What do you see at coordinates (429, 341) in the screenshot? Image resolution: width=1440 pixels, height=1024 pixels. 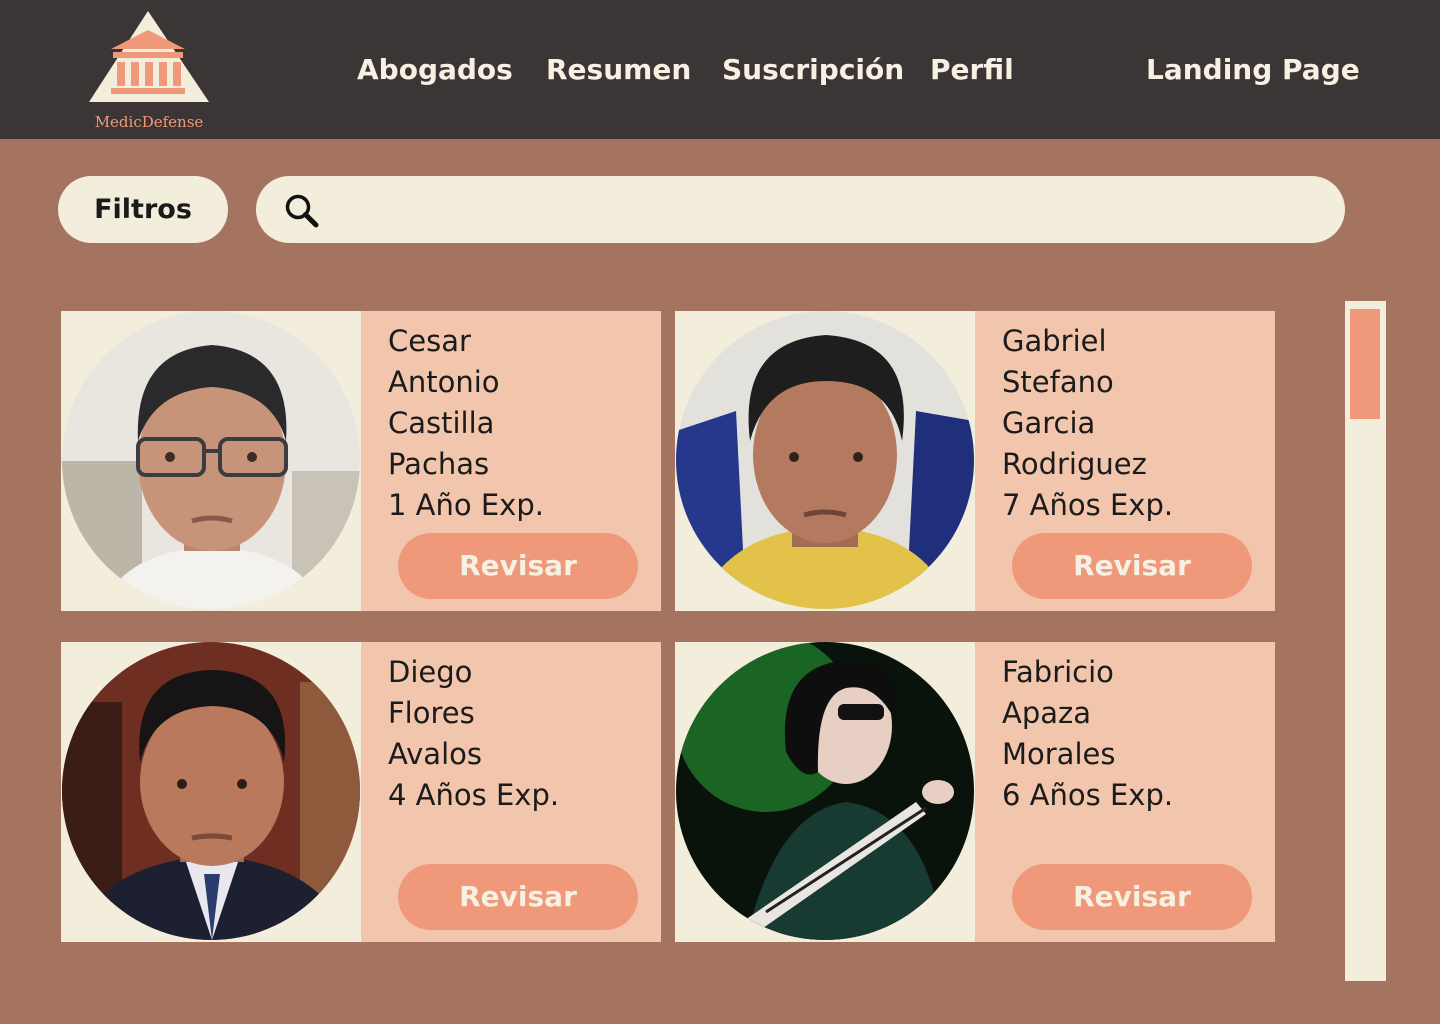 I see `lawyer-name-line: Cesar` at bounding box center [429, 341].